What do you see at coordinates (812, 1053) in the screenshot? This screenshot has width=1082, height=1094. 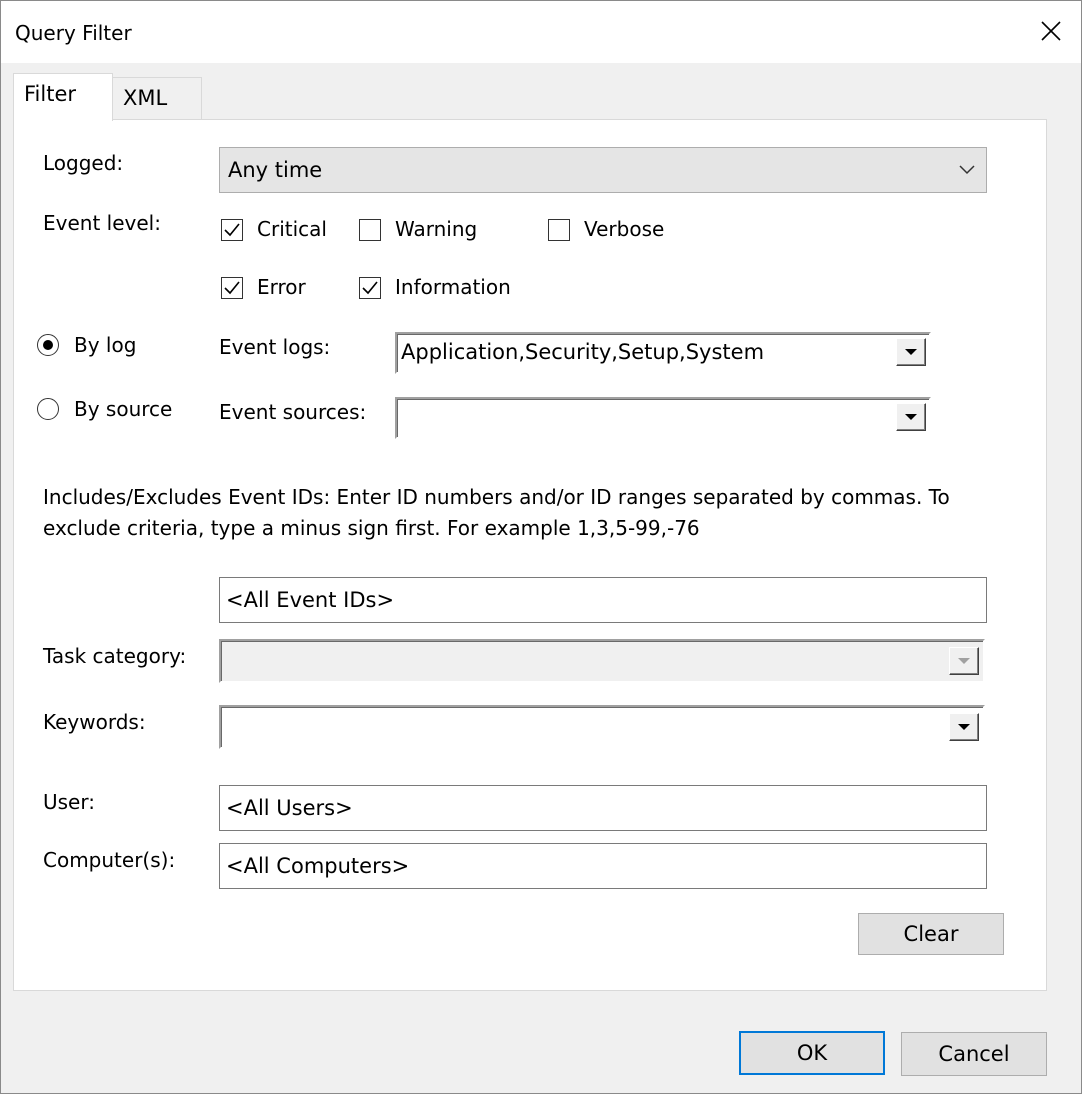 I see `ok-button: OK` at bounding box center [812, 1053].